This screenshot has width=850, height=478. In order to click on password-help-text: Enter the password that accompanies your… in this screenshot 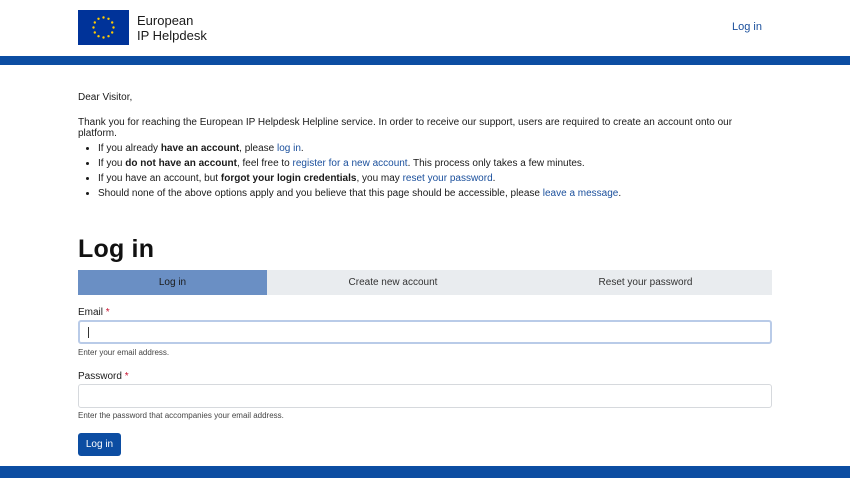, I will do `click(181, 415)`.